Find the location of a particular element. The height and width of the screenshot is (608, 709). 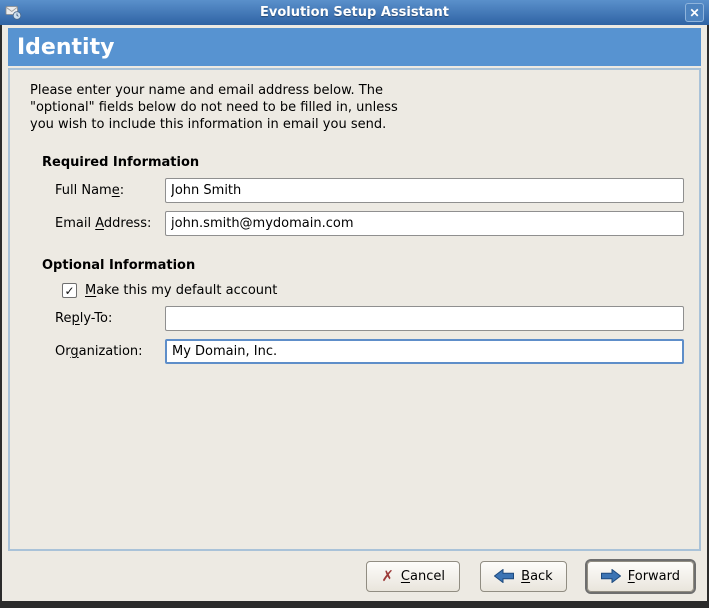

close-icon: ✕ is located at coordinates (694, 12).